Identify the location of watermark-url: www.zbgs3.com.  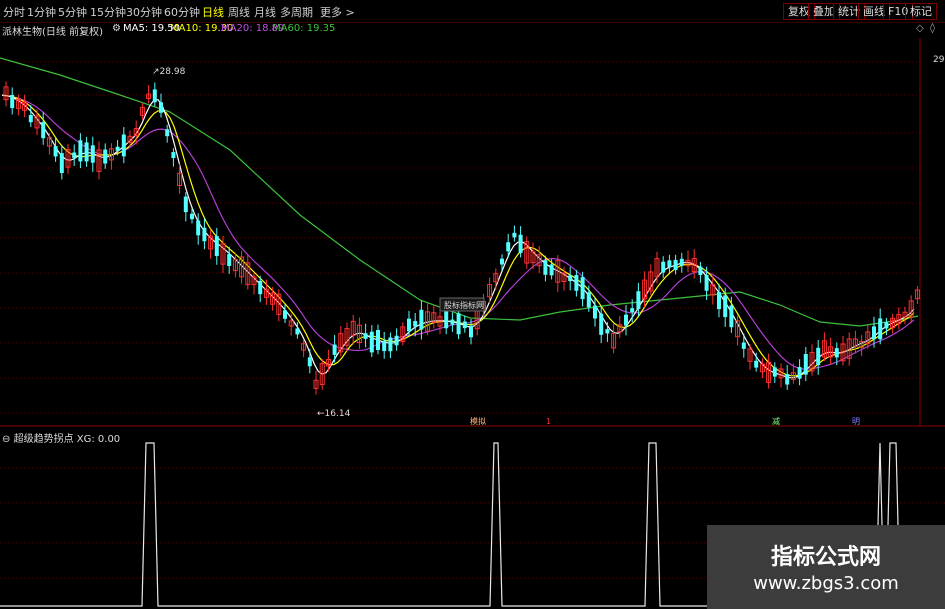
(826, 583).